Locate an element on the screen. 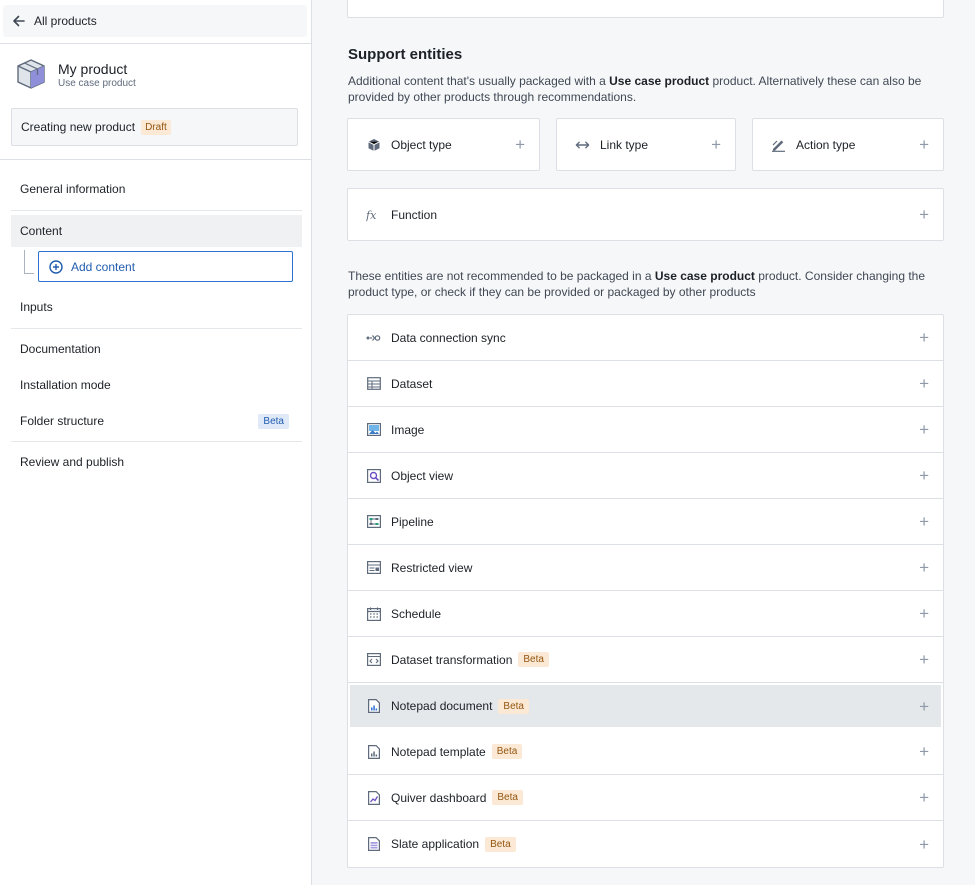 The image size is (975, 885). product-name: My product is located at coordinates (93, 69).